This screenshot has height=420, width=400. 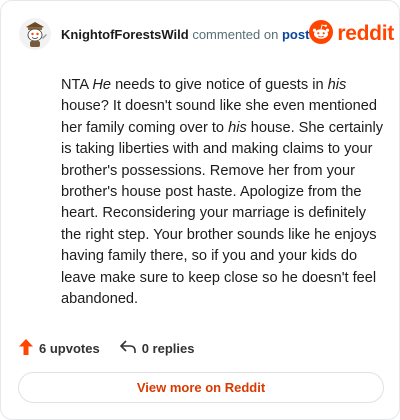 What do you see at coordinates (69, 348) in the screenshot?
I see `upvote-count: 6 upvotes` at bounding box center [69, 348].